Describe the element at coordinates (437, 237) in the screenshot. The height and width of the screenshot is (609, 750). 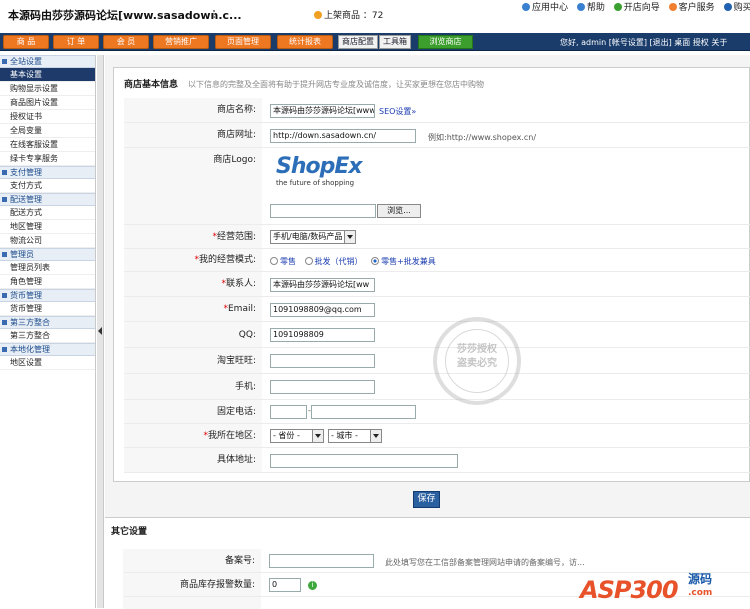
I see `row-business-scope: *经营范围: 手机/电脑/数码产品` at that location.